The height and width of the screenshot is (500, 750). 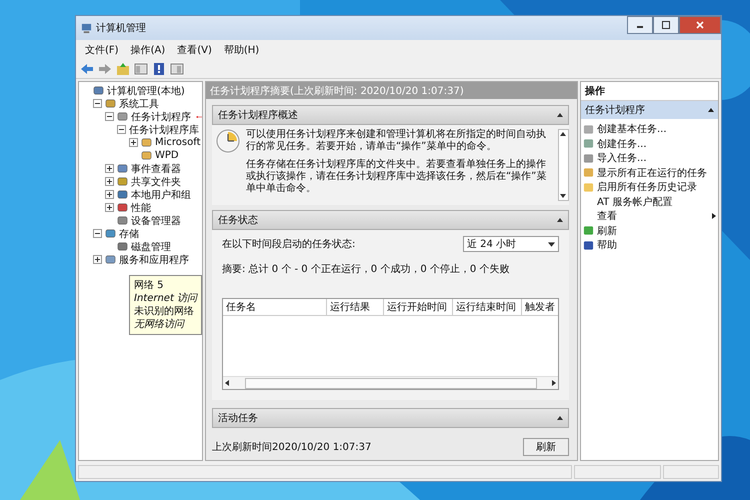 I want to click on section-header: 任务状态, so click(x=390, y=220).